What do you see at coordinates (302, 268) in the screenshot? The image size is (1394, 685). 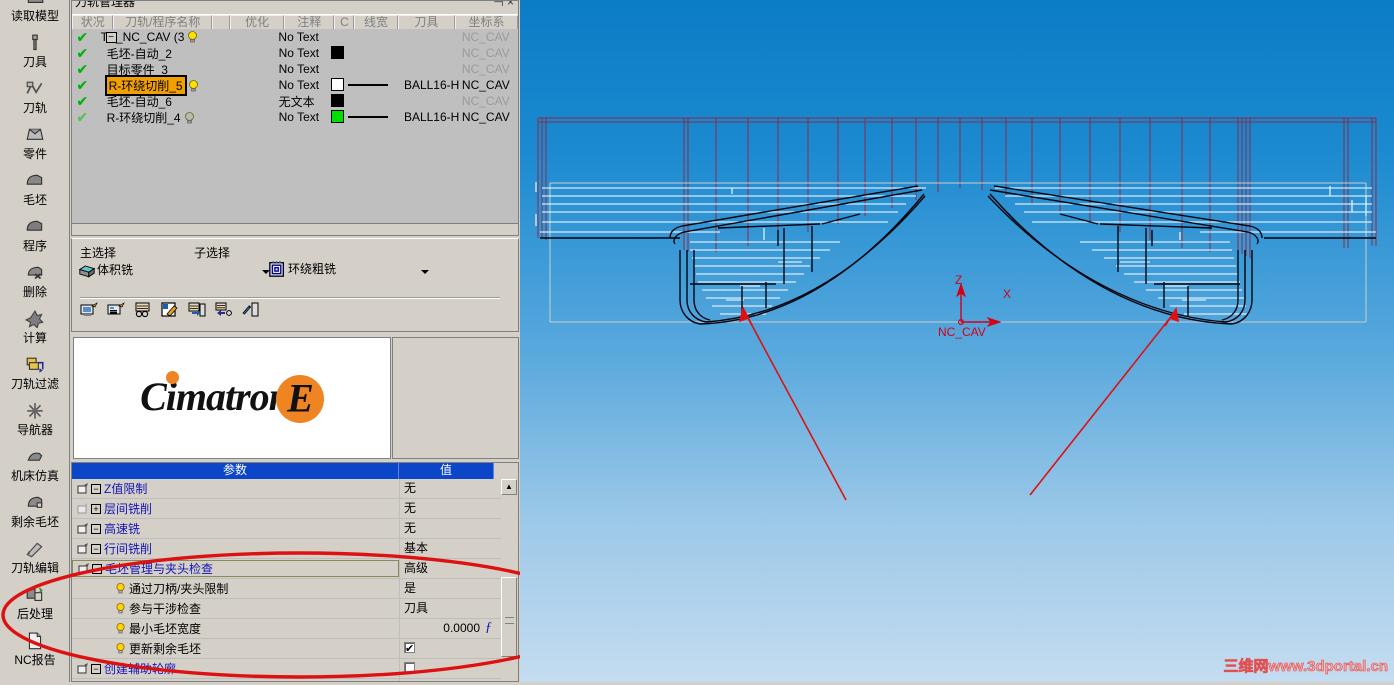 I see `sub-selection-combo: 环绕粗铣` at bounding box center [302, 268].